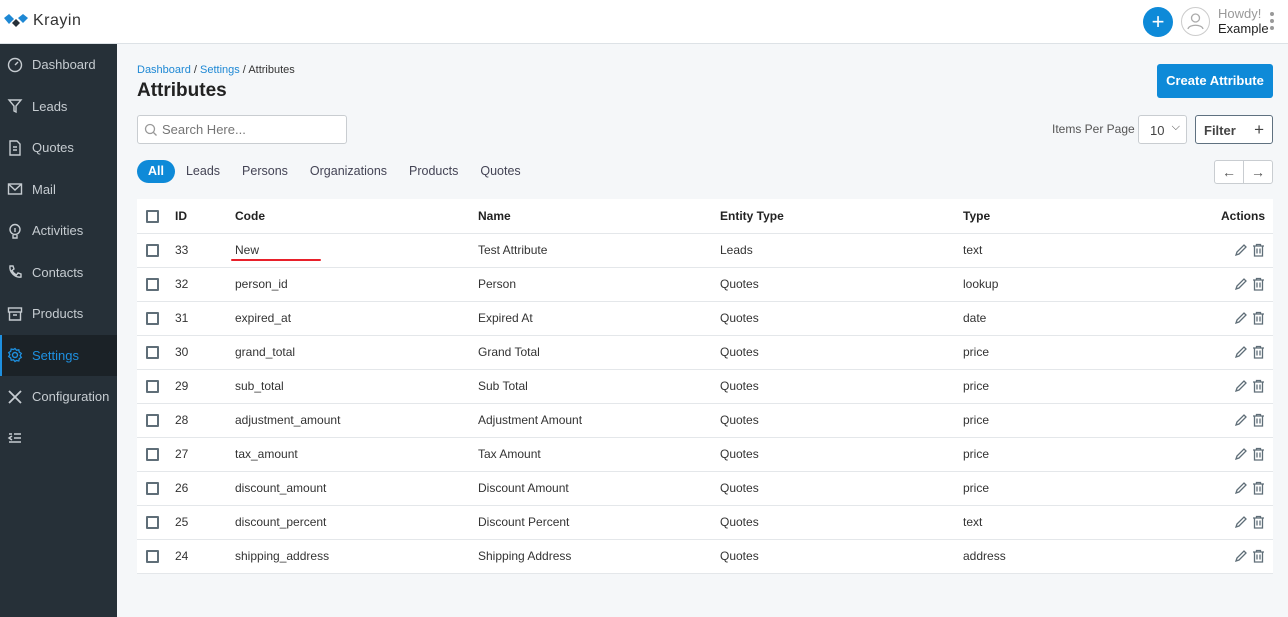 Image resolution: width=1288 pixels, height=617 pixels. What do you see at coordinates (156, 171) in the screenshot?
I see `tab-all: All` at bounding box center [156, 171].